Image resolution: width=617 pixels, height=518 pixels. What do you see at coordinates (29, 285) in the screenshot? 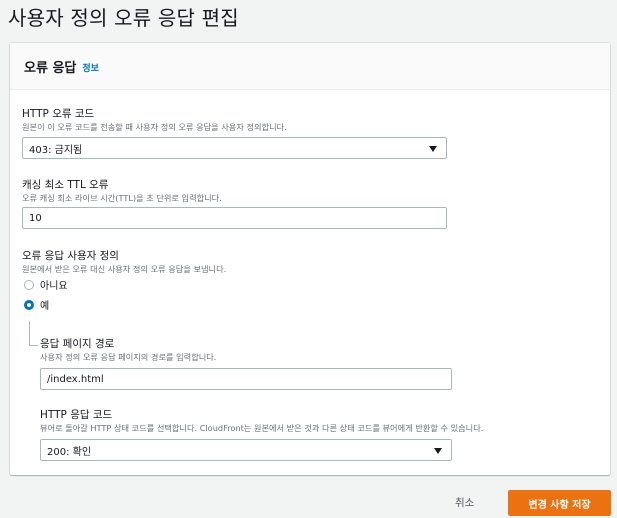
I see `radio-no` at bounding box center [29, 285].